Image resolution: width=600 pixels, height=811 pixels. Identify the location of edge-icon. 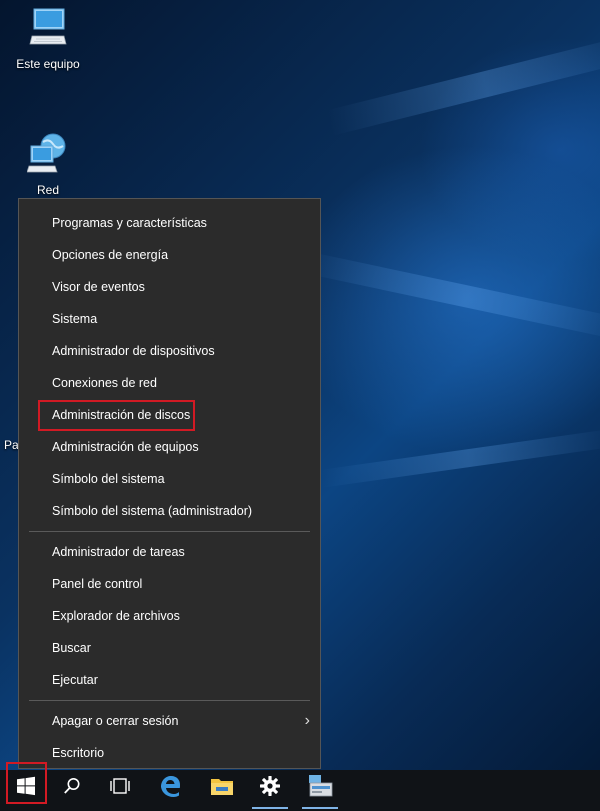
(170, 788).